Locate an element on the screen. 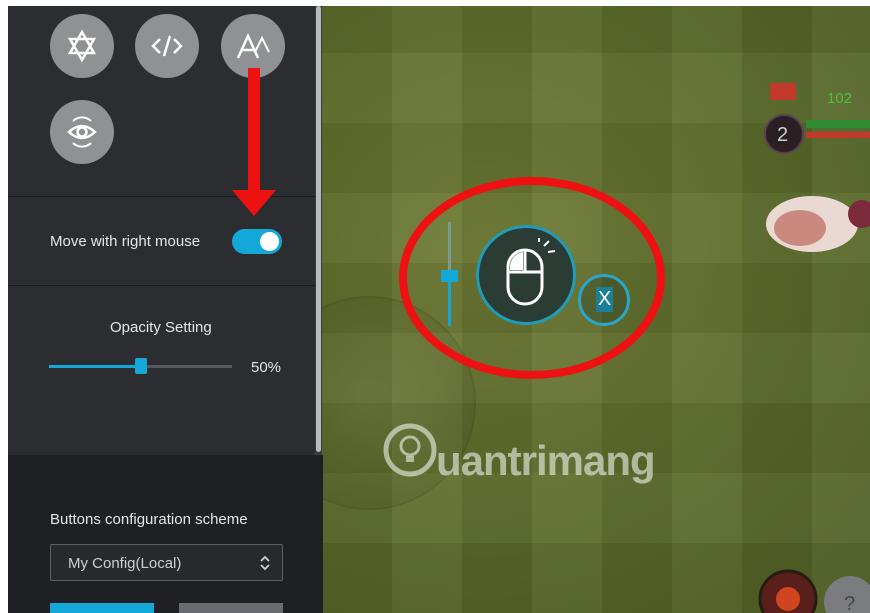 The height and width of the screenshot is (613, 870). code-brackets-icon is located at coordinates (167, 46).